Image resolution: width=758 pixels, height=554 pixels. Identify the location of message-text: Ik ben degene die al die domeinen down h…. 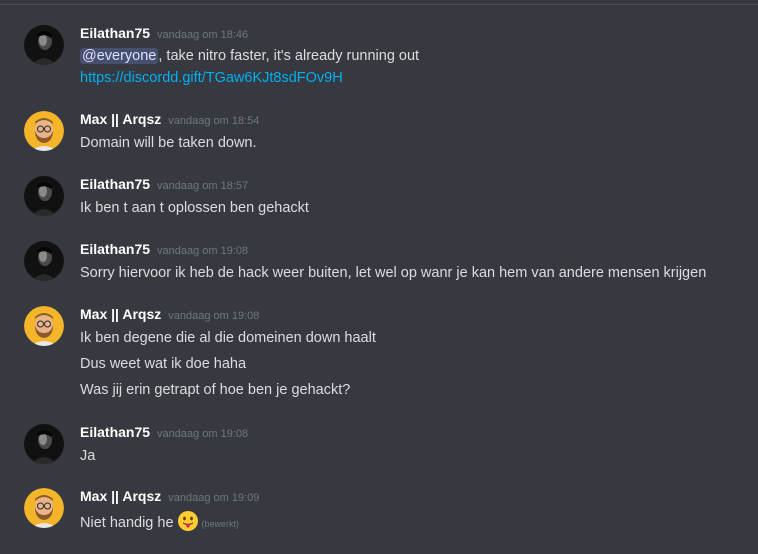
(228, 338).